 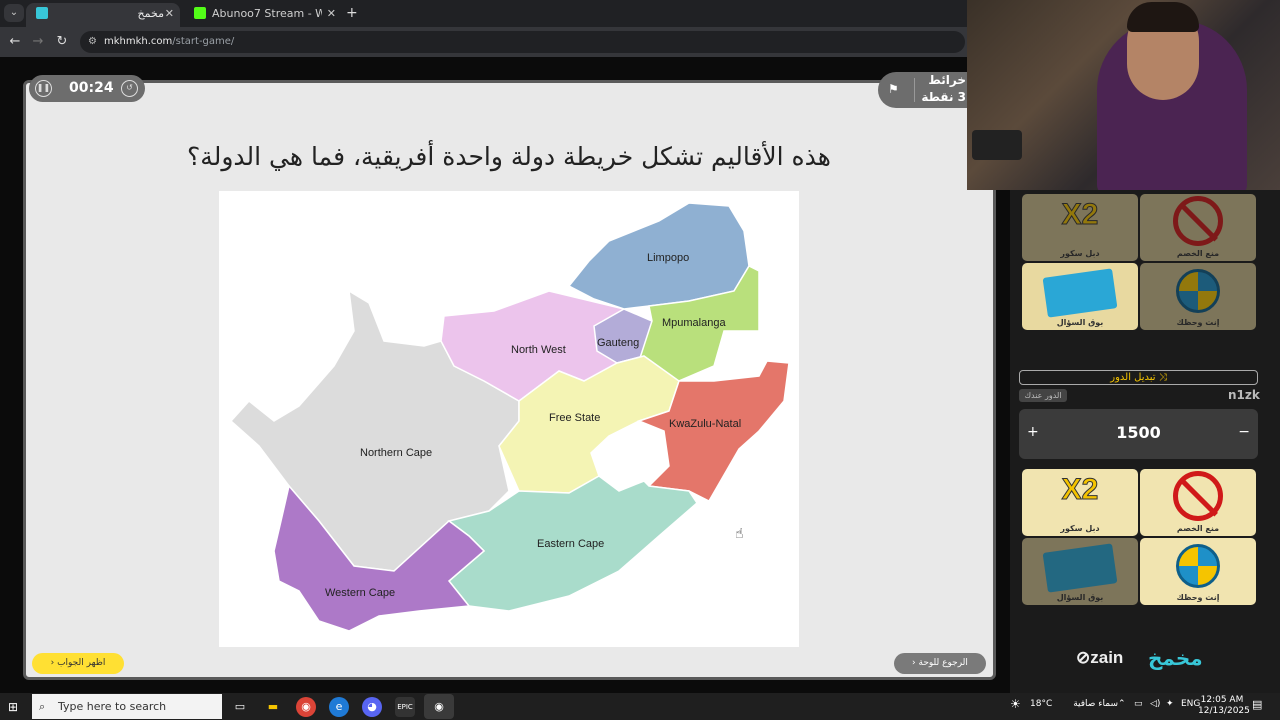 I want to click on volume-icon: ◁), so click(x=1155, y=704).